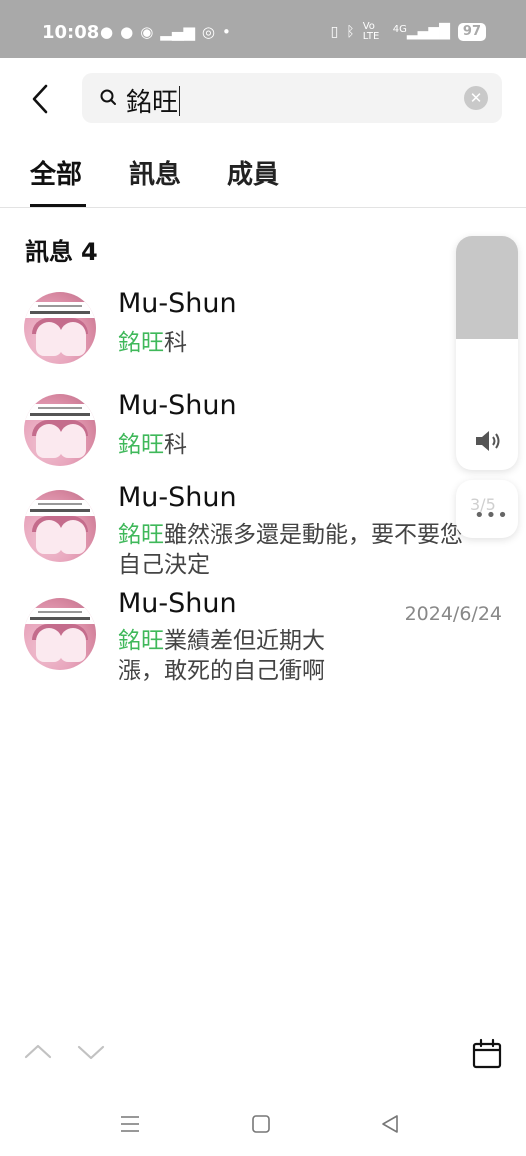 This screenshot has width=526, height=1156. I want to click on system-icons: ▯ ᛒ Vo LTE 4G▂▄▆█ 97, so click(408, 32).